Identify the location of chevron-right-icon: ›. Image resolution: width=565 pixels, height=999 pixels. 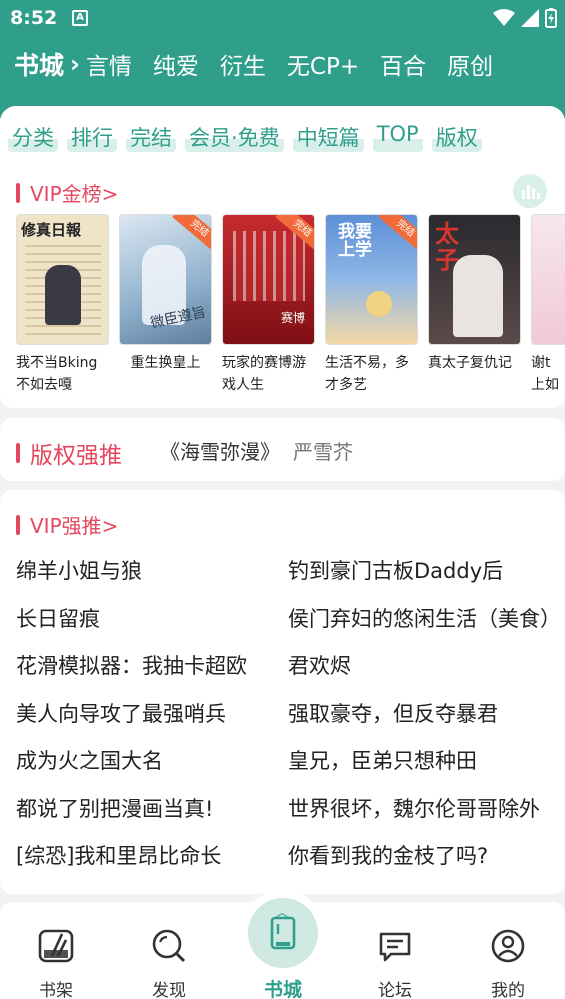
(75, 64).